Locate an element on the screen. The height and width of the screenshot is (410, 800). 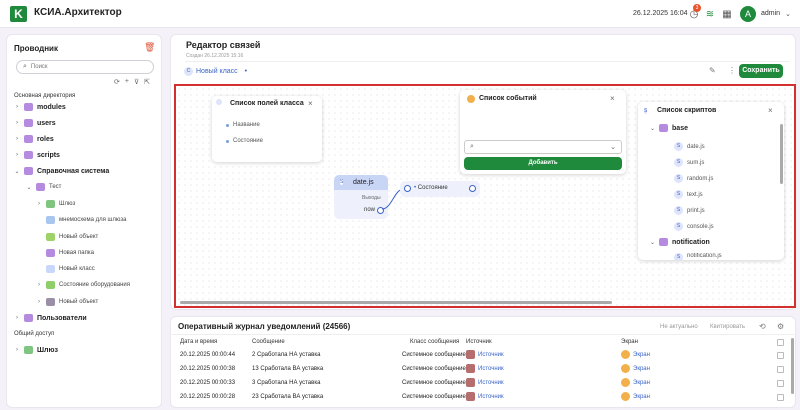
tree-item-gateway: › Шлюз is located at coordinates (55, 204).